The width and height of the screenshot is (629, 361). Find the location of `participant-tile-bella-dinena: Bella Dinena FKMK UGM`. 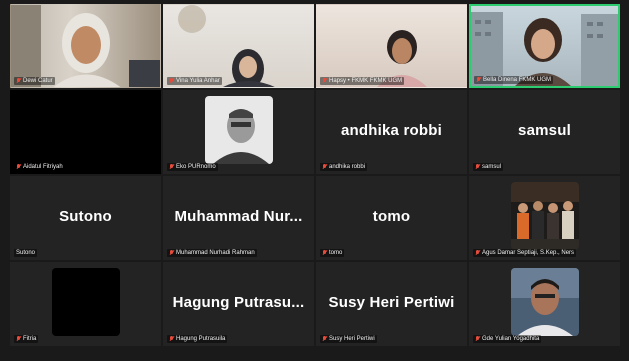

participant-tile-bella-dinena: Bella Dinena FKMK UGM is located at coordinates (544, 46).